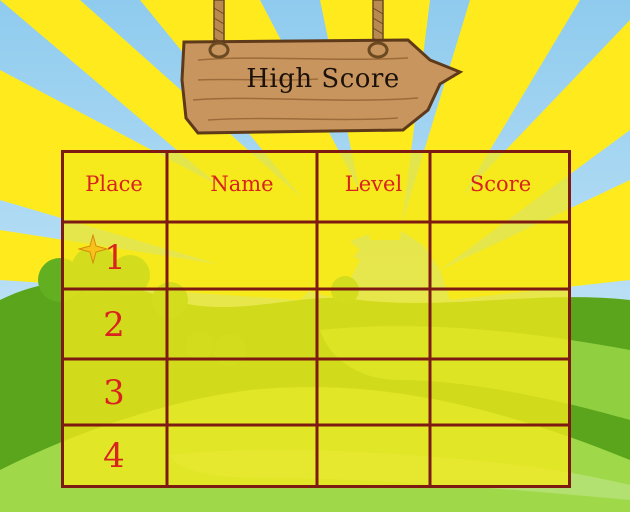  What do you see at coordinates (242, 184) in the screenshot?
I see `column-header-name: Name` at bounding box center [242, 184].